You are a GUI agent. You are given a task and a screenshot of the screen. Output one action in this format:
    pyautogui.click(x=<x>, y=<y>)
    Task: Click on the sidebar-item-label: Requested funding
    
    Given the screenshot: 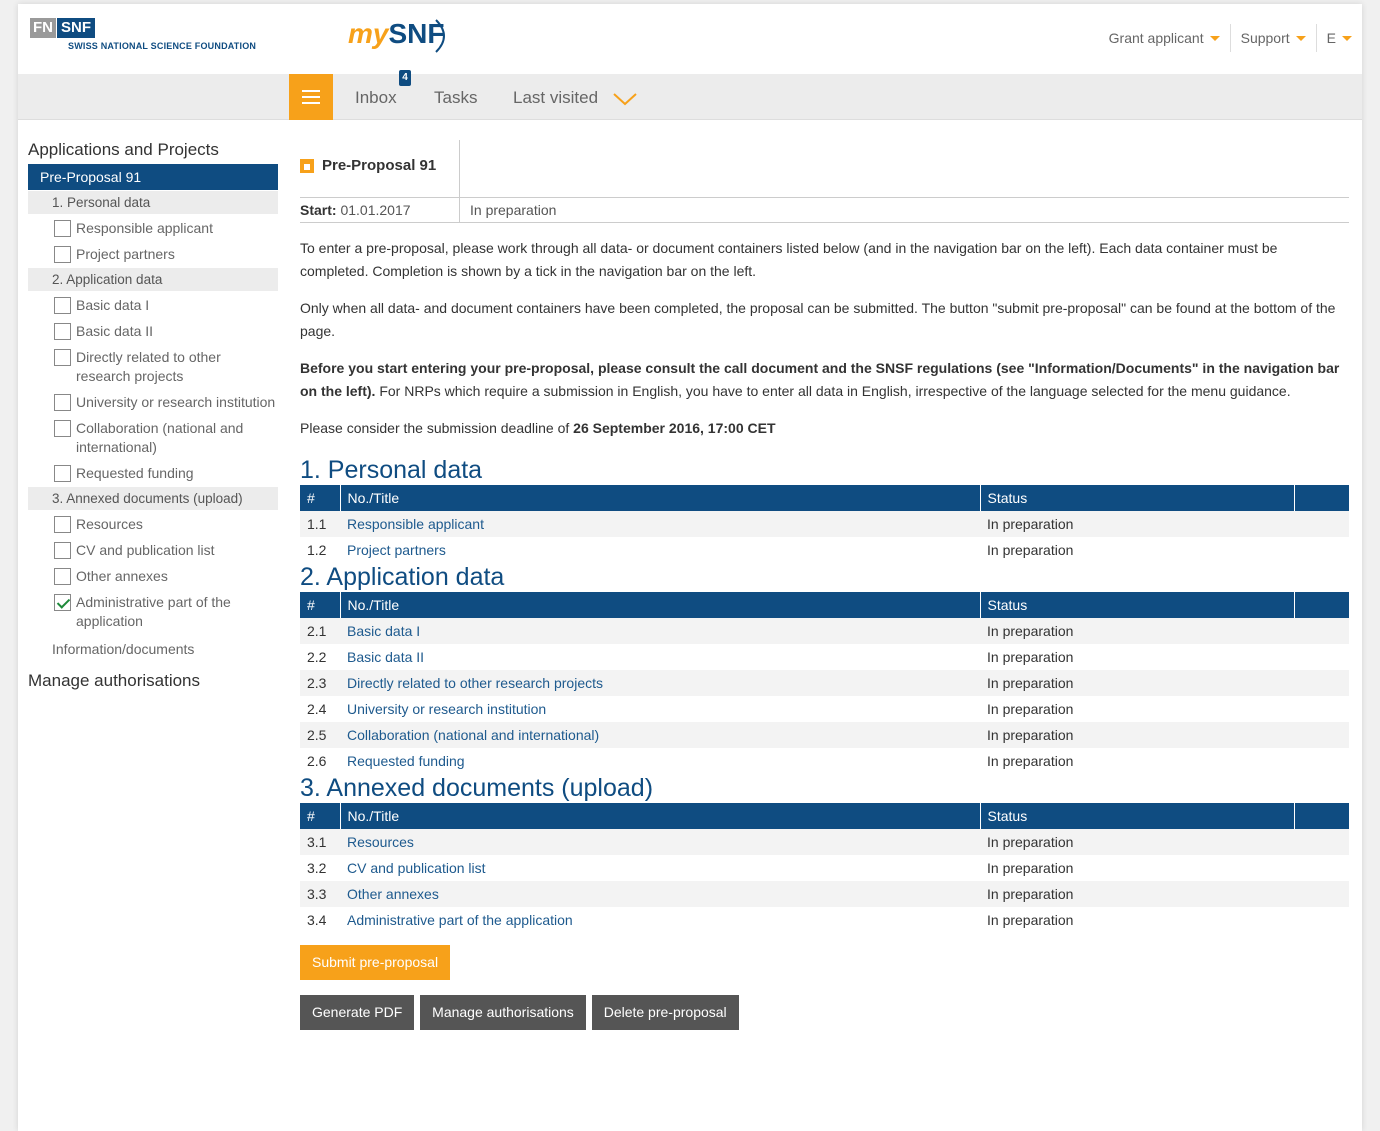 What is the action you would take?
    pyautogui.click(x=135, y=473)
    